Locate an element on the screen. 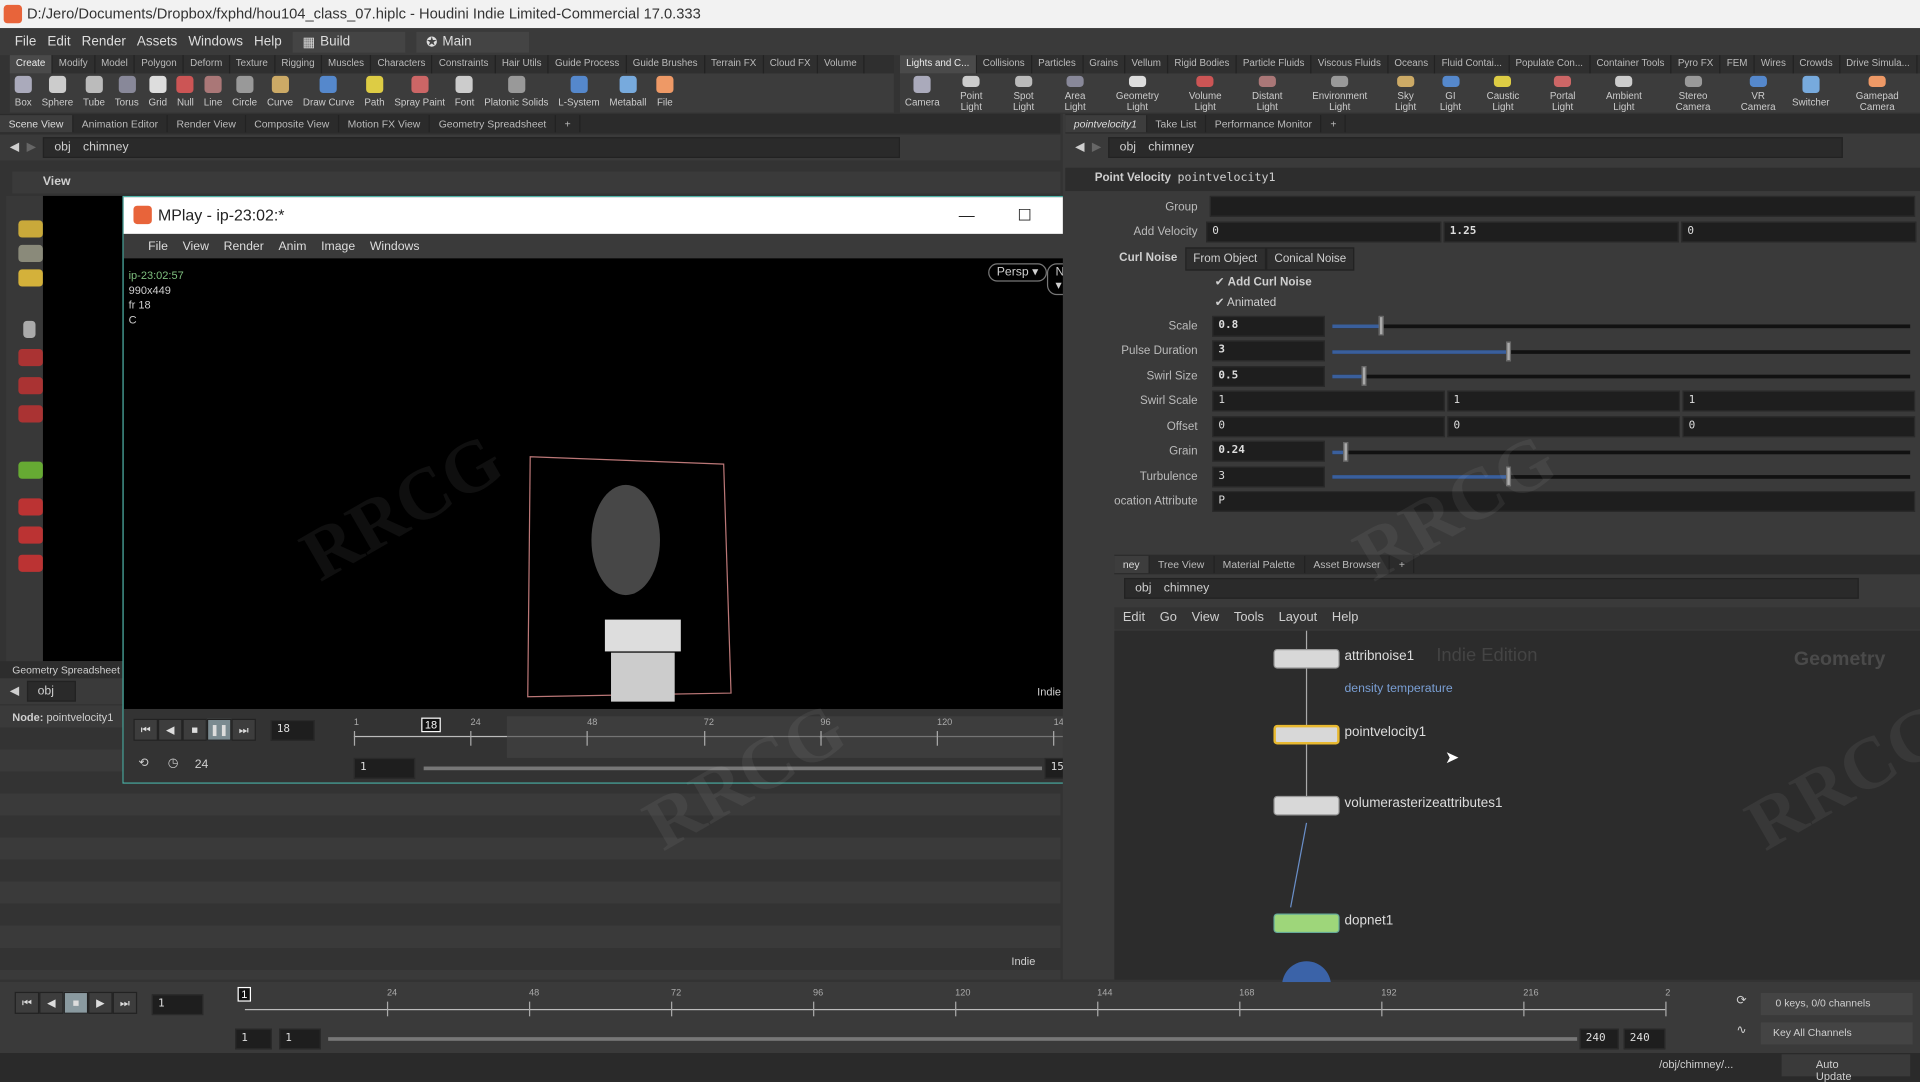 The width and height of the screenshot is (1920, 1082). shelf-tool: L-System is located at coordinates (578, 92).